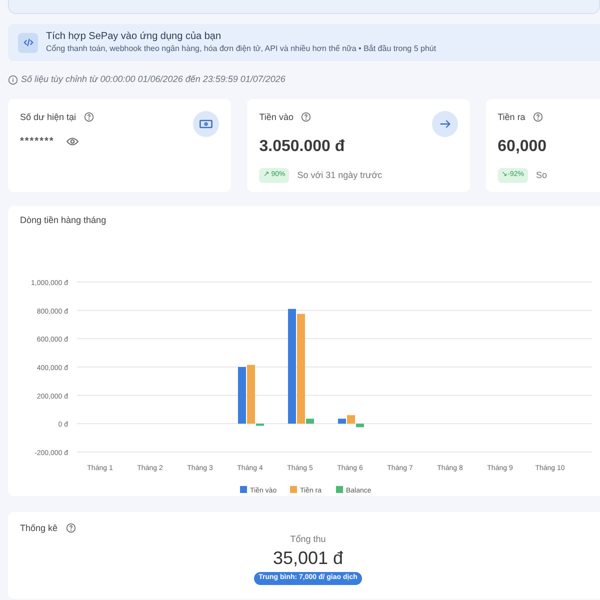 This screenshot has height=600, width=600. What do you see at coordinates (339, 175) in the screenshot?
I see `comparison-text: So với 31 ngày trước` at bounding box center [339, 175].